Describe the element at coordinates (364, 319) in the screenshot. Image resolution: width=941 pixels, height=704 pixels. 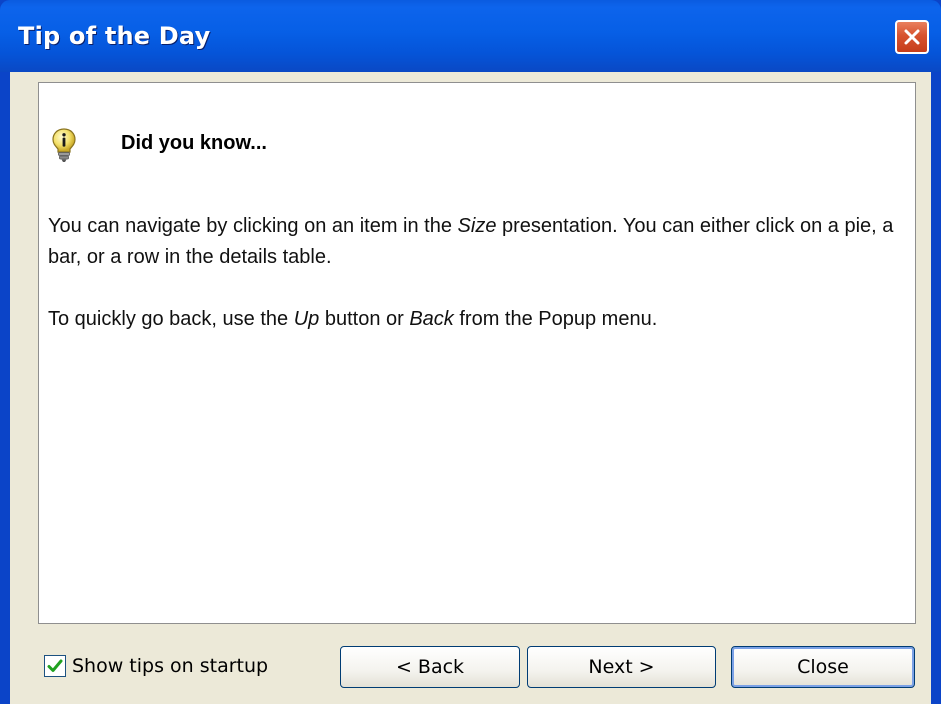
I see `tip-text-segment: button or` at that location.